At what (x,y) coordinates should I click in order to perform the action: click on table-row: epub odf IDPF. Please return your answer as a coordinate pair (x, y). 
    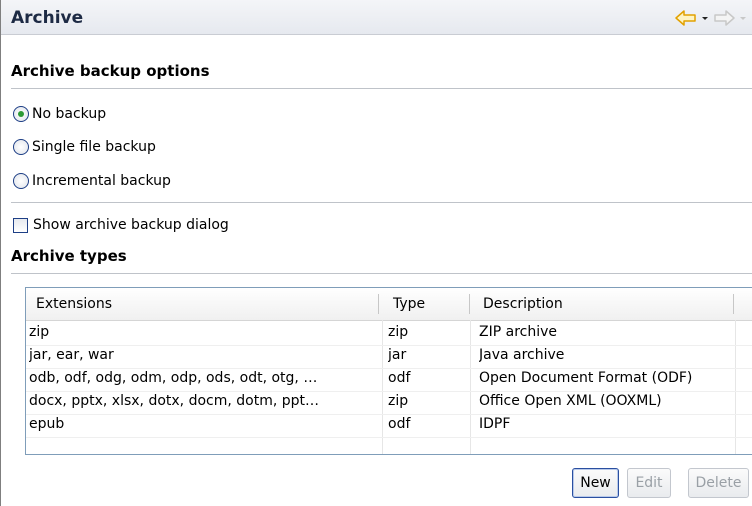
    Looking at the image, I should click on (389, 425).